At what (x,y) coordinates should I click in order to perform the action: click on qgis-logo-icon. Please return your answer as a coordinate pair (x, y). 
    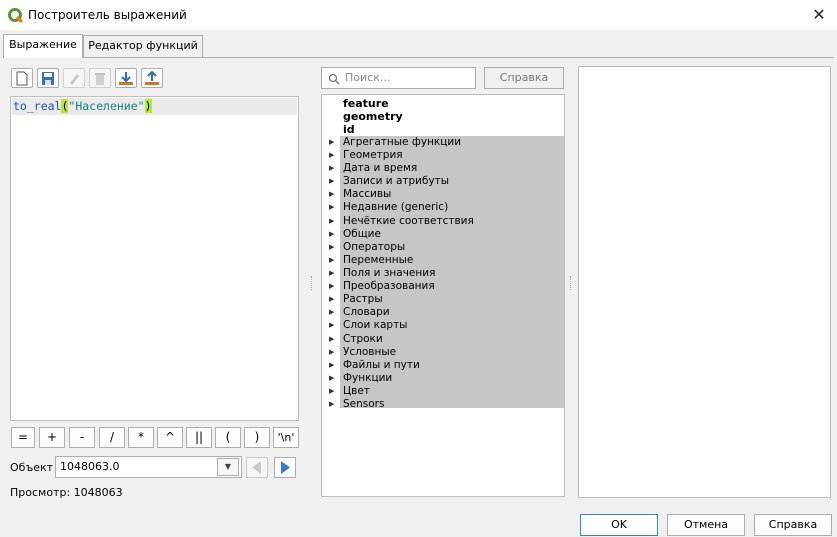
    Looking at the image, I should click on (16, 16).